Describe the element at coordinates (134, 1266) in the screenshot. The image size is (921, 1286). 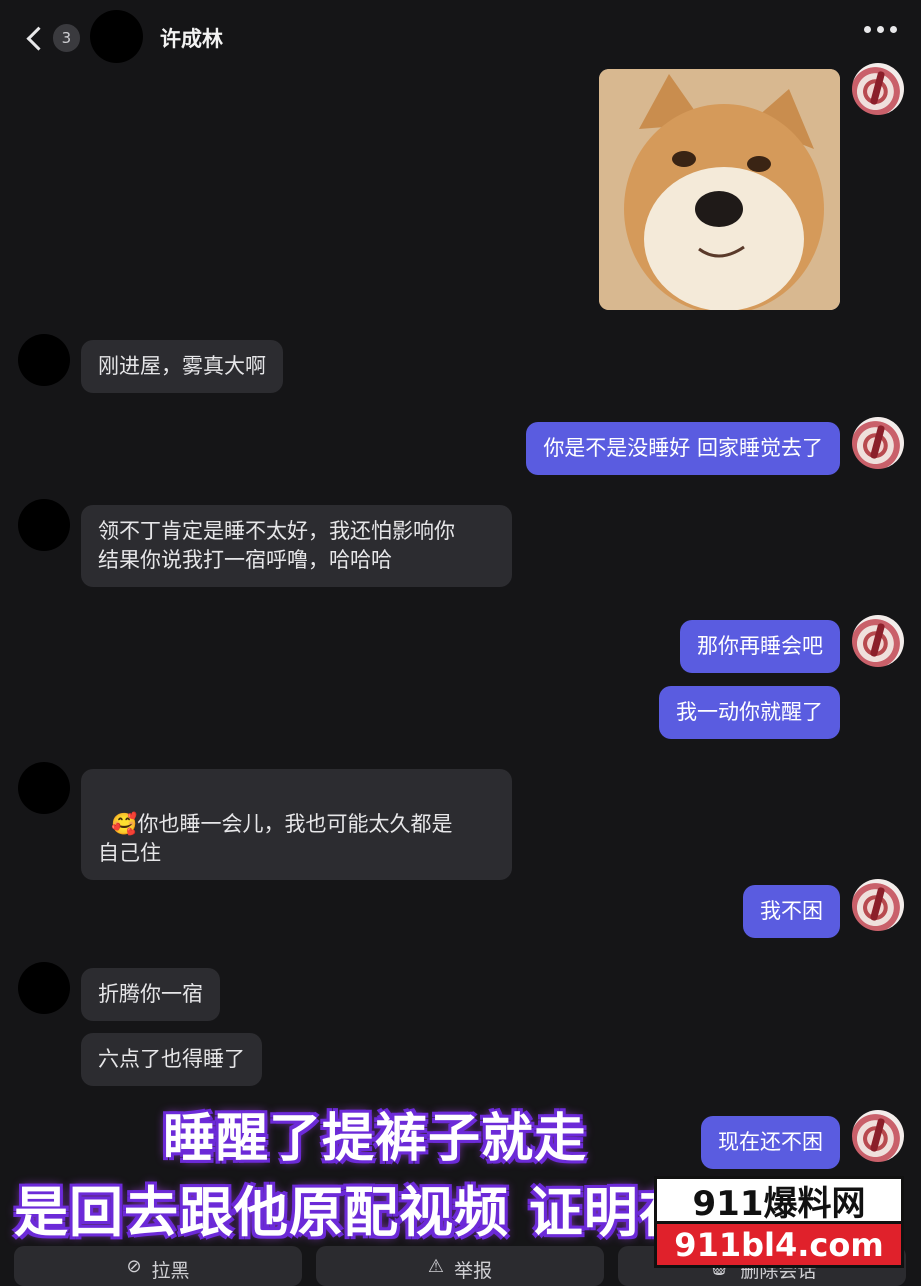
I see `block-icon: ⊘` at that location.